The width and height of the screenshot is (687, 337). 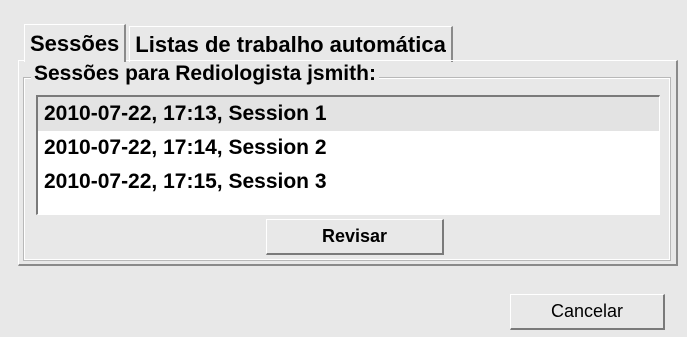 What do you see at coordinates (348, 182) in the screenshot?
I see `session-list-item: 2010-07-22, 17:15, Session 3` at bounding box center [348, 182].